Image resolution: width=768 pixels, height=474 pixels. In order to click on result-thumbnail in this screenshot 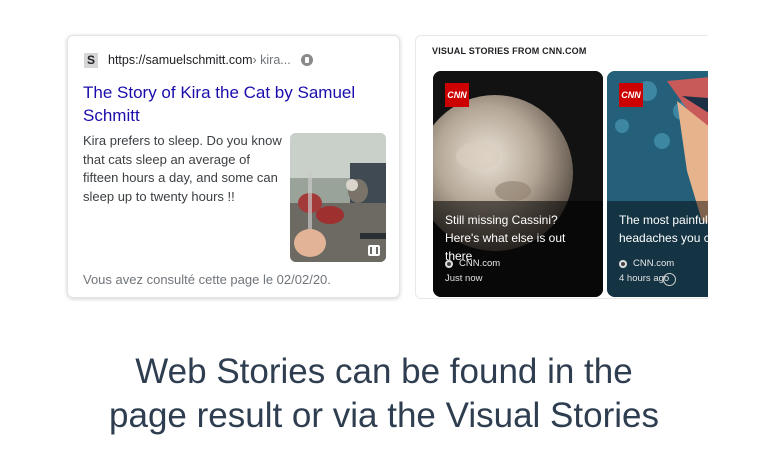, I will do `click(338, 197)`.